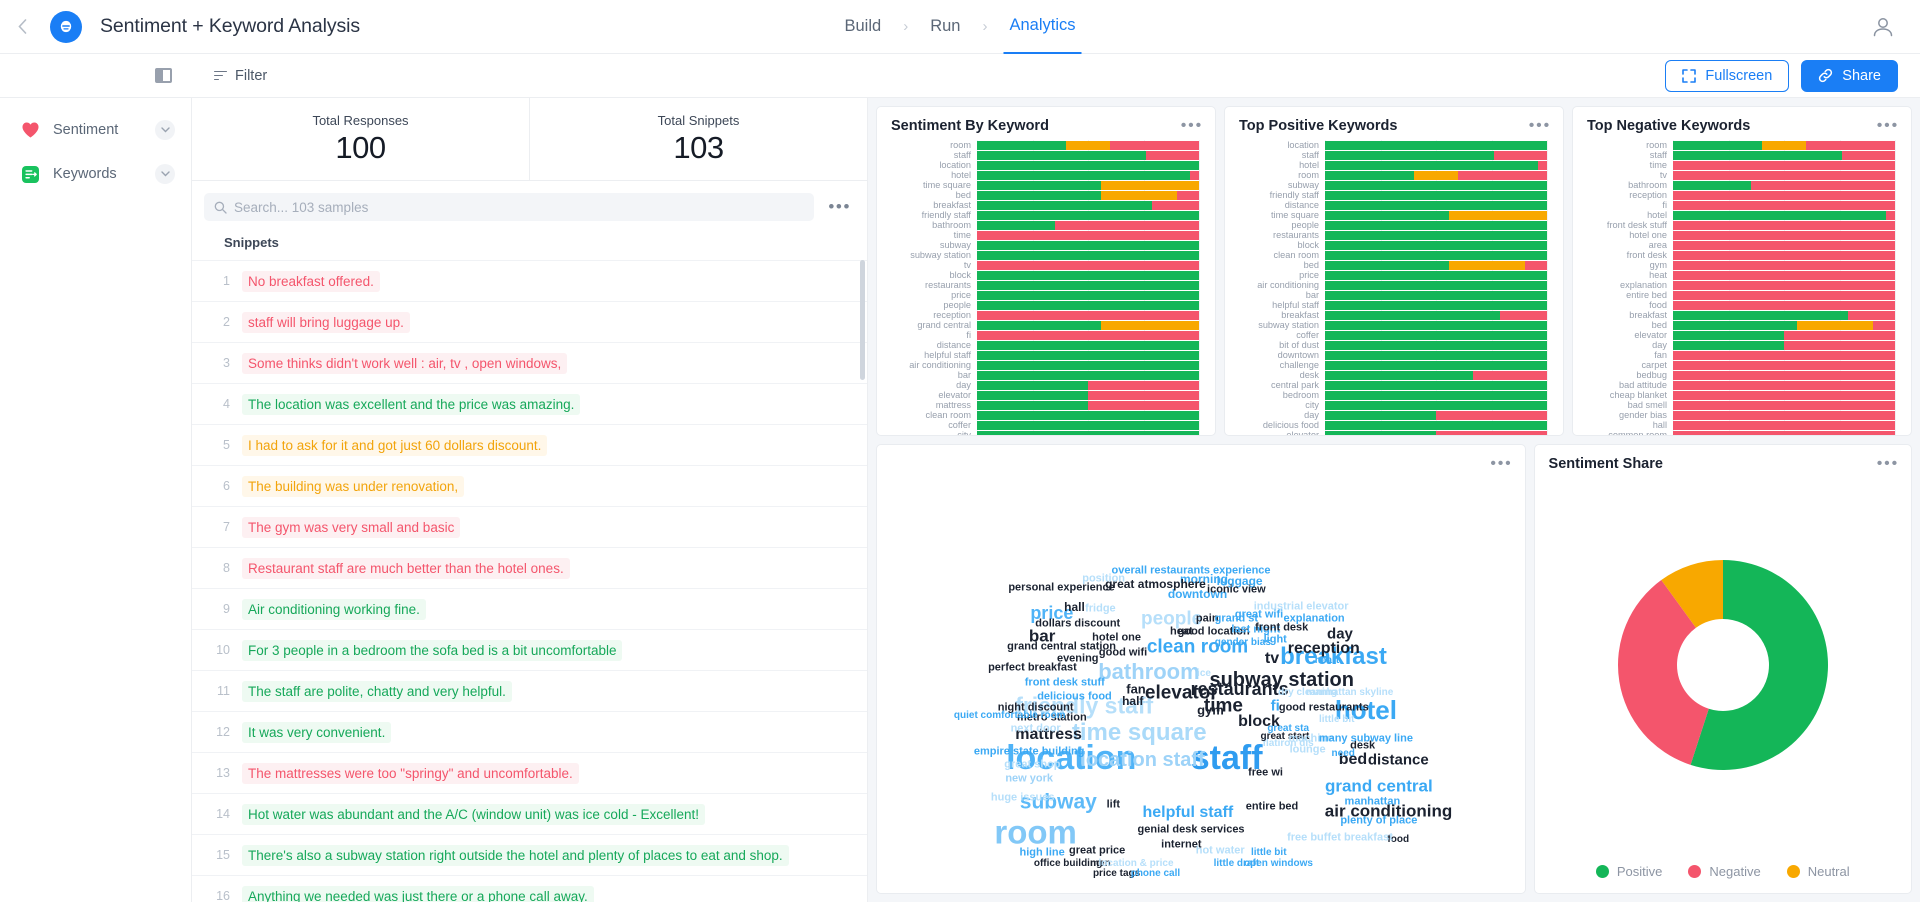 The width and height of the screenshot is (1920, 902). Describe the element at coordinates (1265, 773) in the screenshot. I see `word-cloud-term: free wi` at that location.